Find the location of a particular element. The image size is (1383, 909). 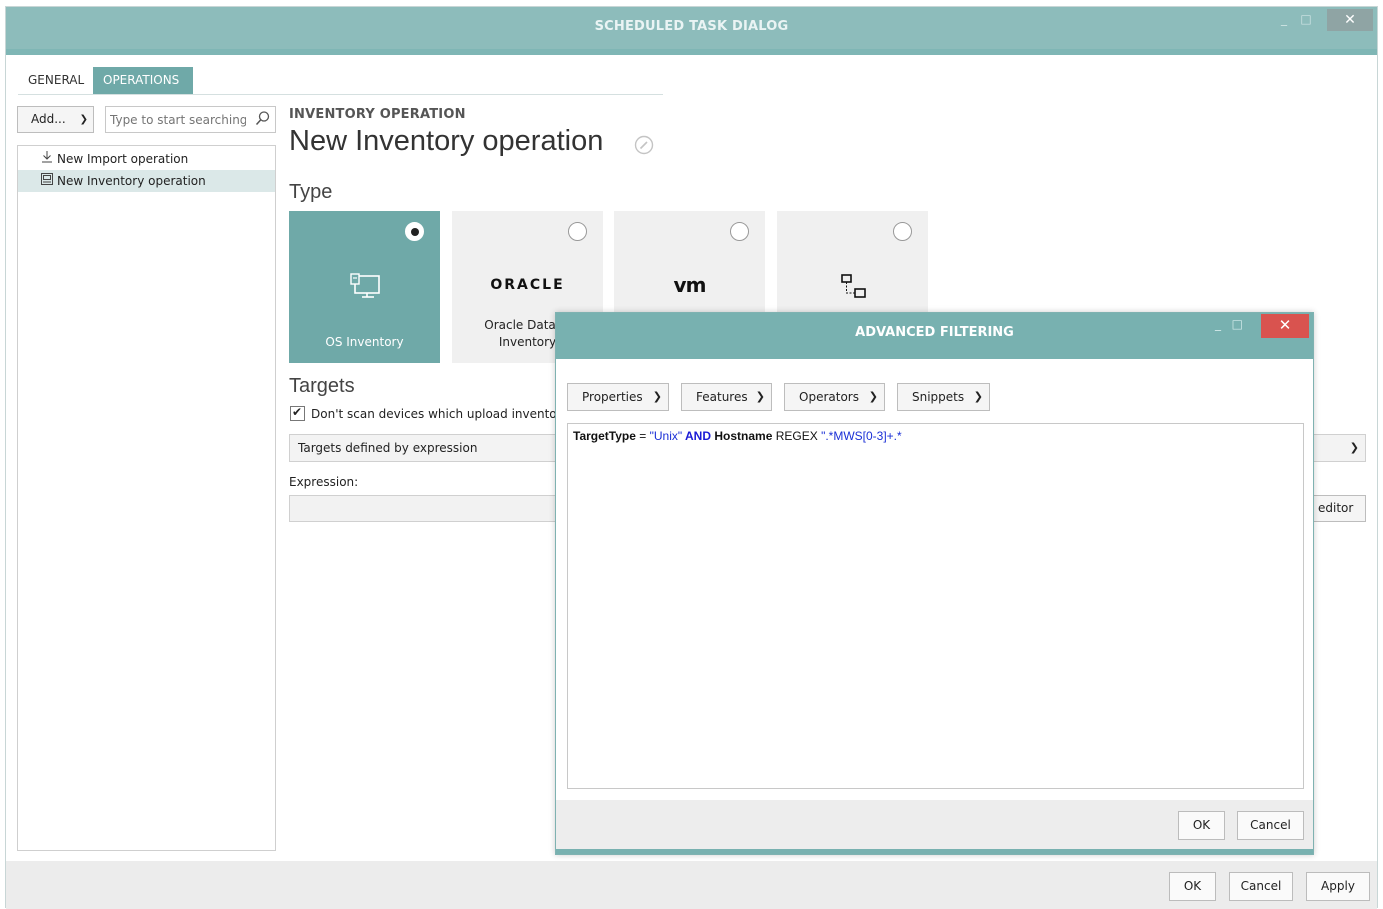

skip-upload-checkbox is located at coordinates (297, 413).